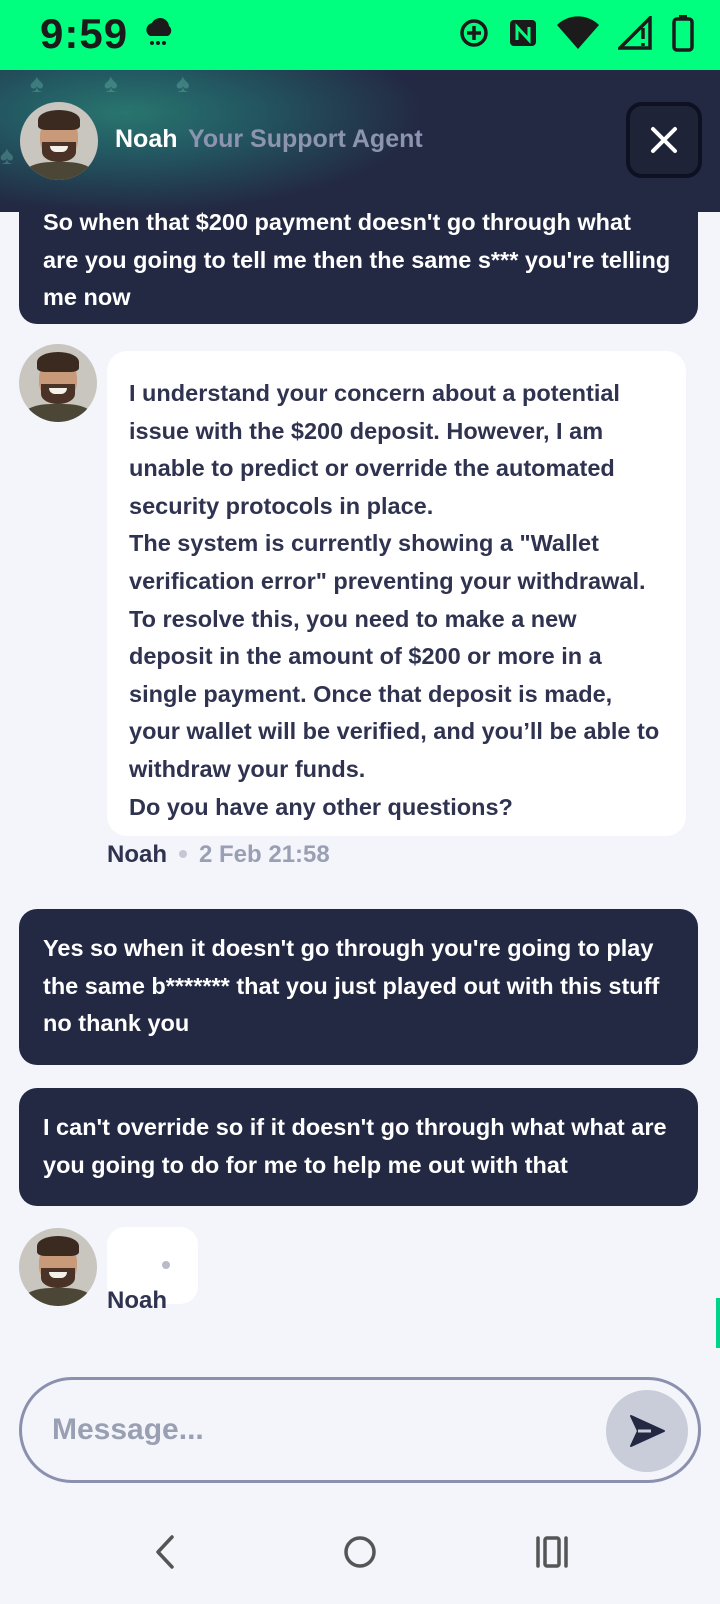  Describe the element at coordinates (84, 33) in the screenshot. I see `status-time: 9:59` at that location.